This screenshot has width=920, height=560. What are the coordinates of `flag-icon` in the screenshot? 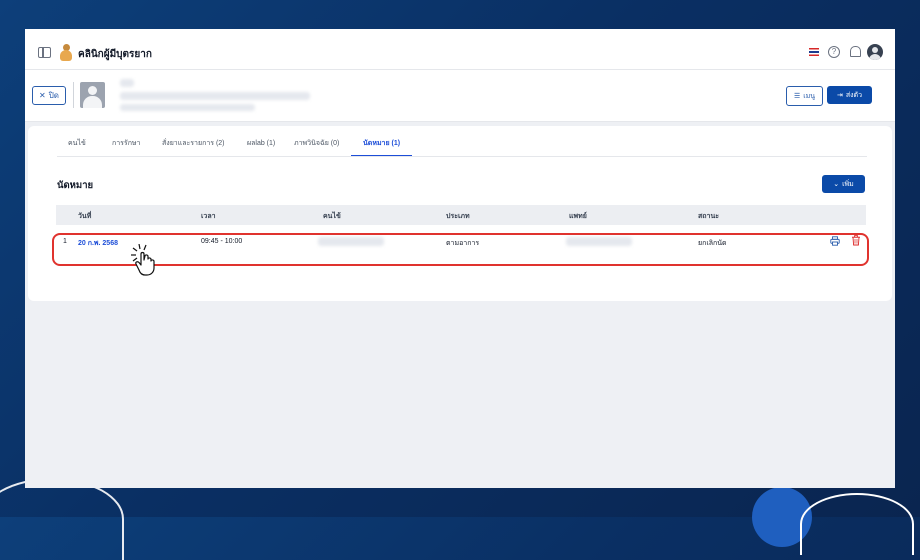 It's located at (814, 52).